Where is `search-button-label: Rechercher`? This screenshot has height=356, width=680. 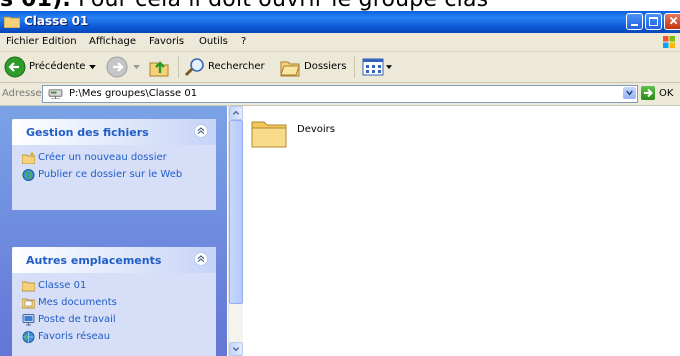
search-button-label: Rechercher is located at coordinates (236, 66).